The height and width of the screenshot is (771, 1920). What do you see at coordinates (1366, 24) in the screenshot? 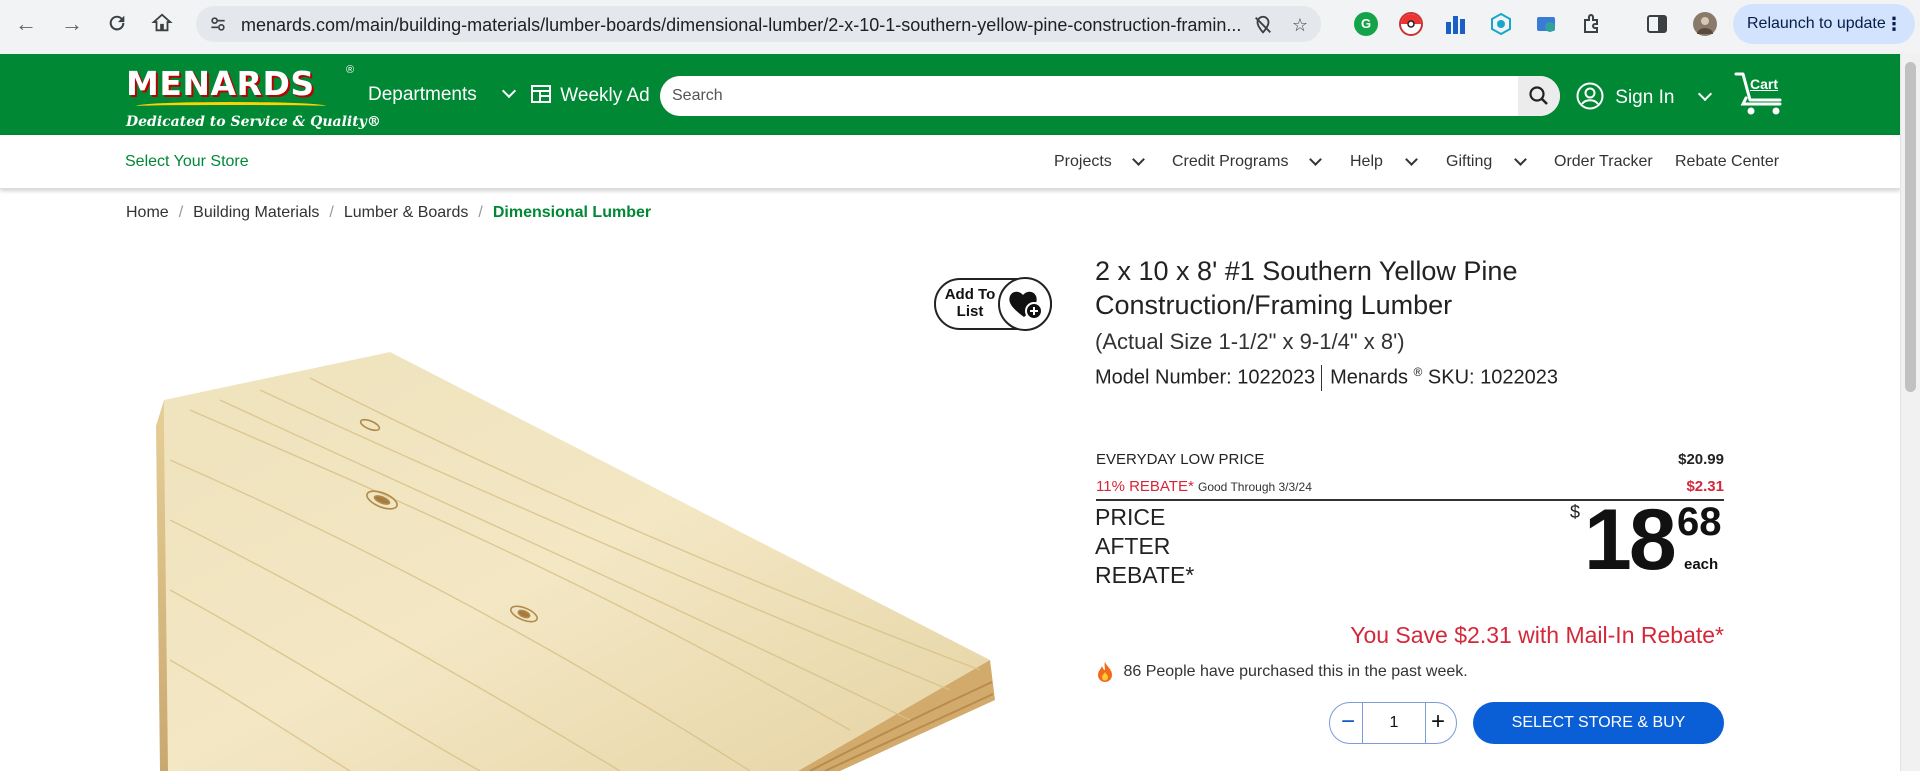
I see `grammarly-extension-icon: G` at bounding box center [1366, 24].